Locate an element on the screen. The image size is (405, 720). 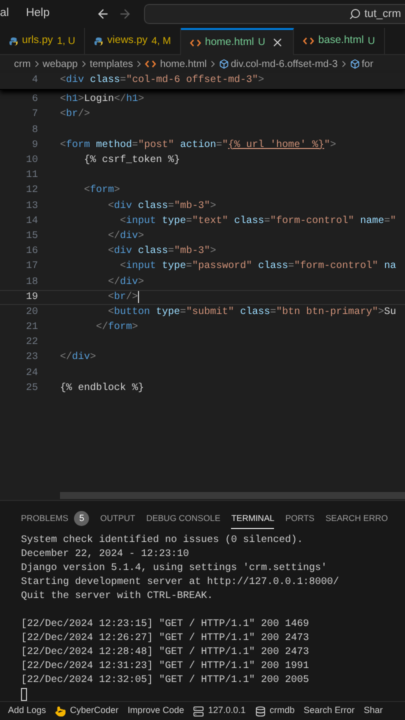
terminal-line: [22/Dec/2024 12:32:05] "GET / HTTP/1.1" 200 2005 is located at coordinates (165, 681).